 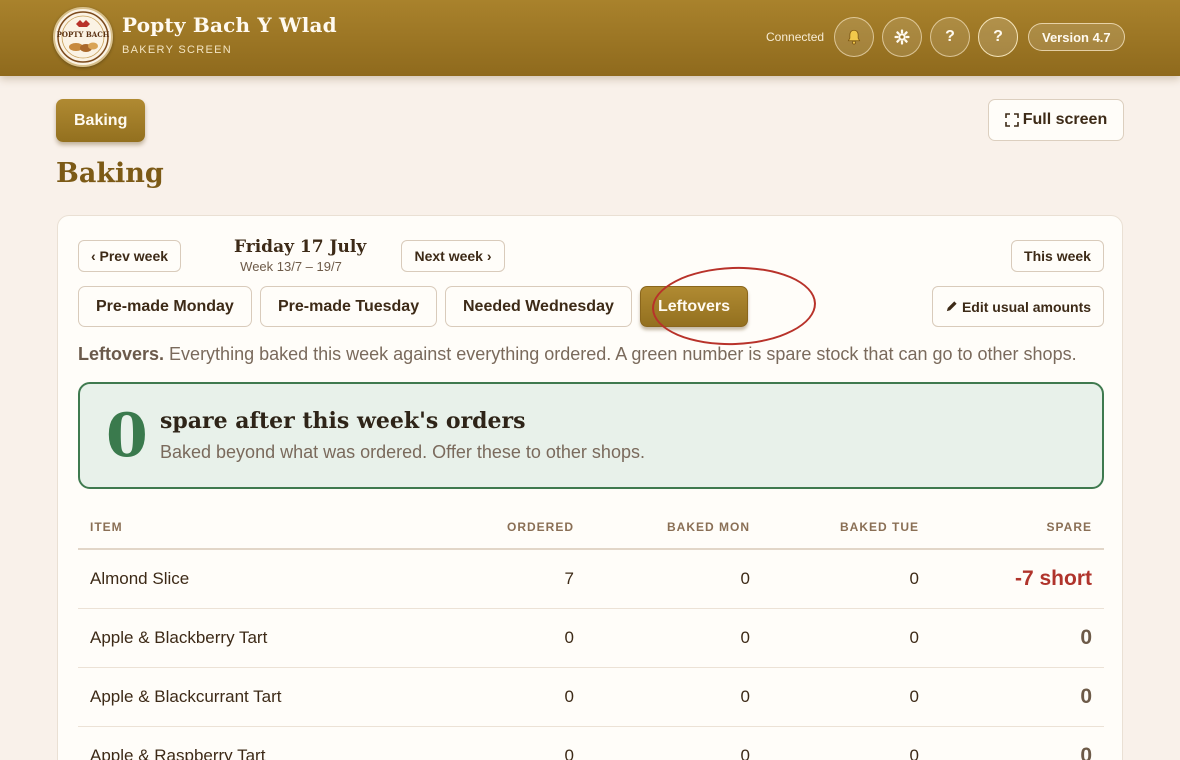 I want to click on logo-seal-icon: POPTY BACH, so click(x=83, y=37).